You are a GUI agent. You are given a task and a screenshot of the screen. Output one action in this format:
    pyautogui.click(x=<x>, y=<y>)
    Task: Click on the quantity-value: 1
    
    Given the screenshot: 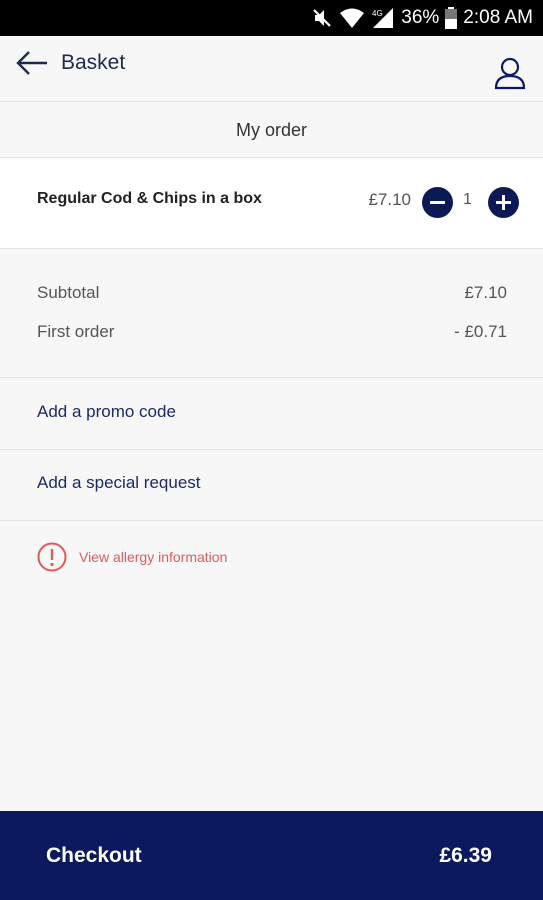 What is the action you would take?
    pyautogui.click(x=467, y=199)
    